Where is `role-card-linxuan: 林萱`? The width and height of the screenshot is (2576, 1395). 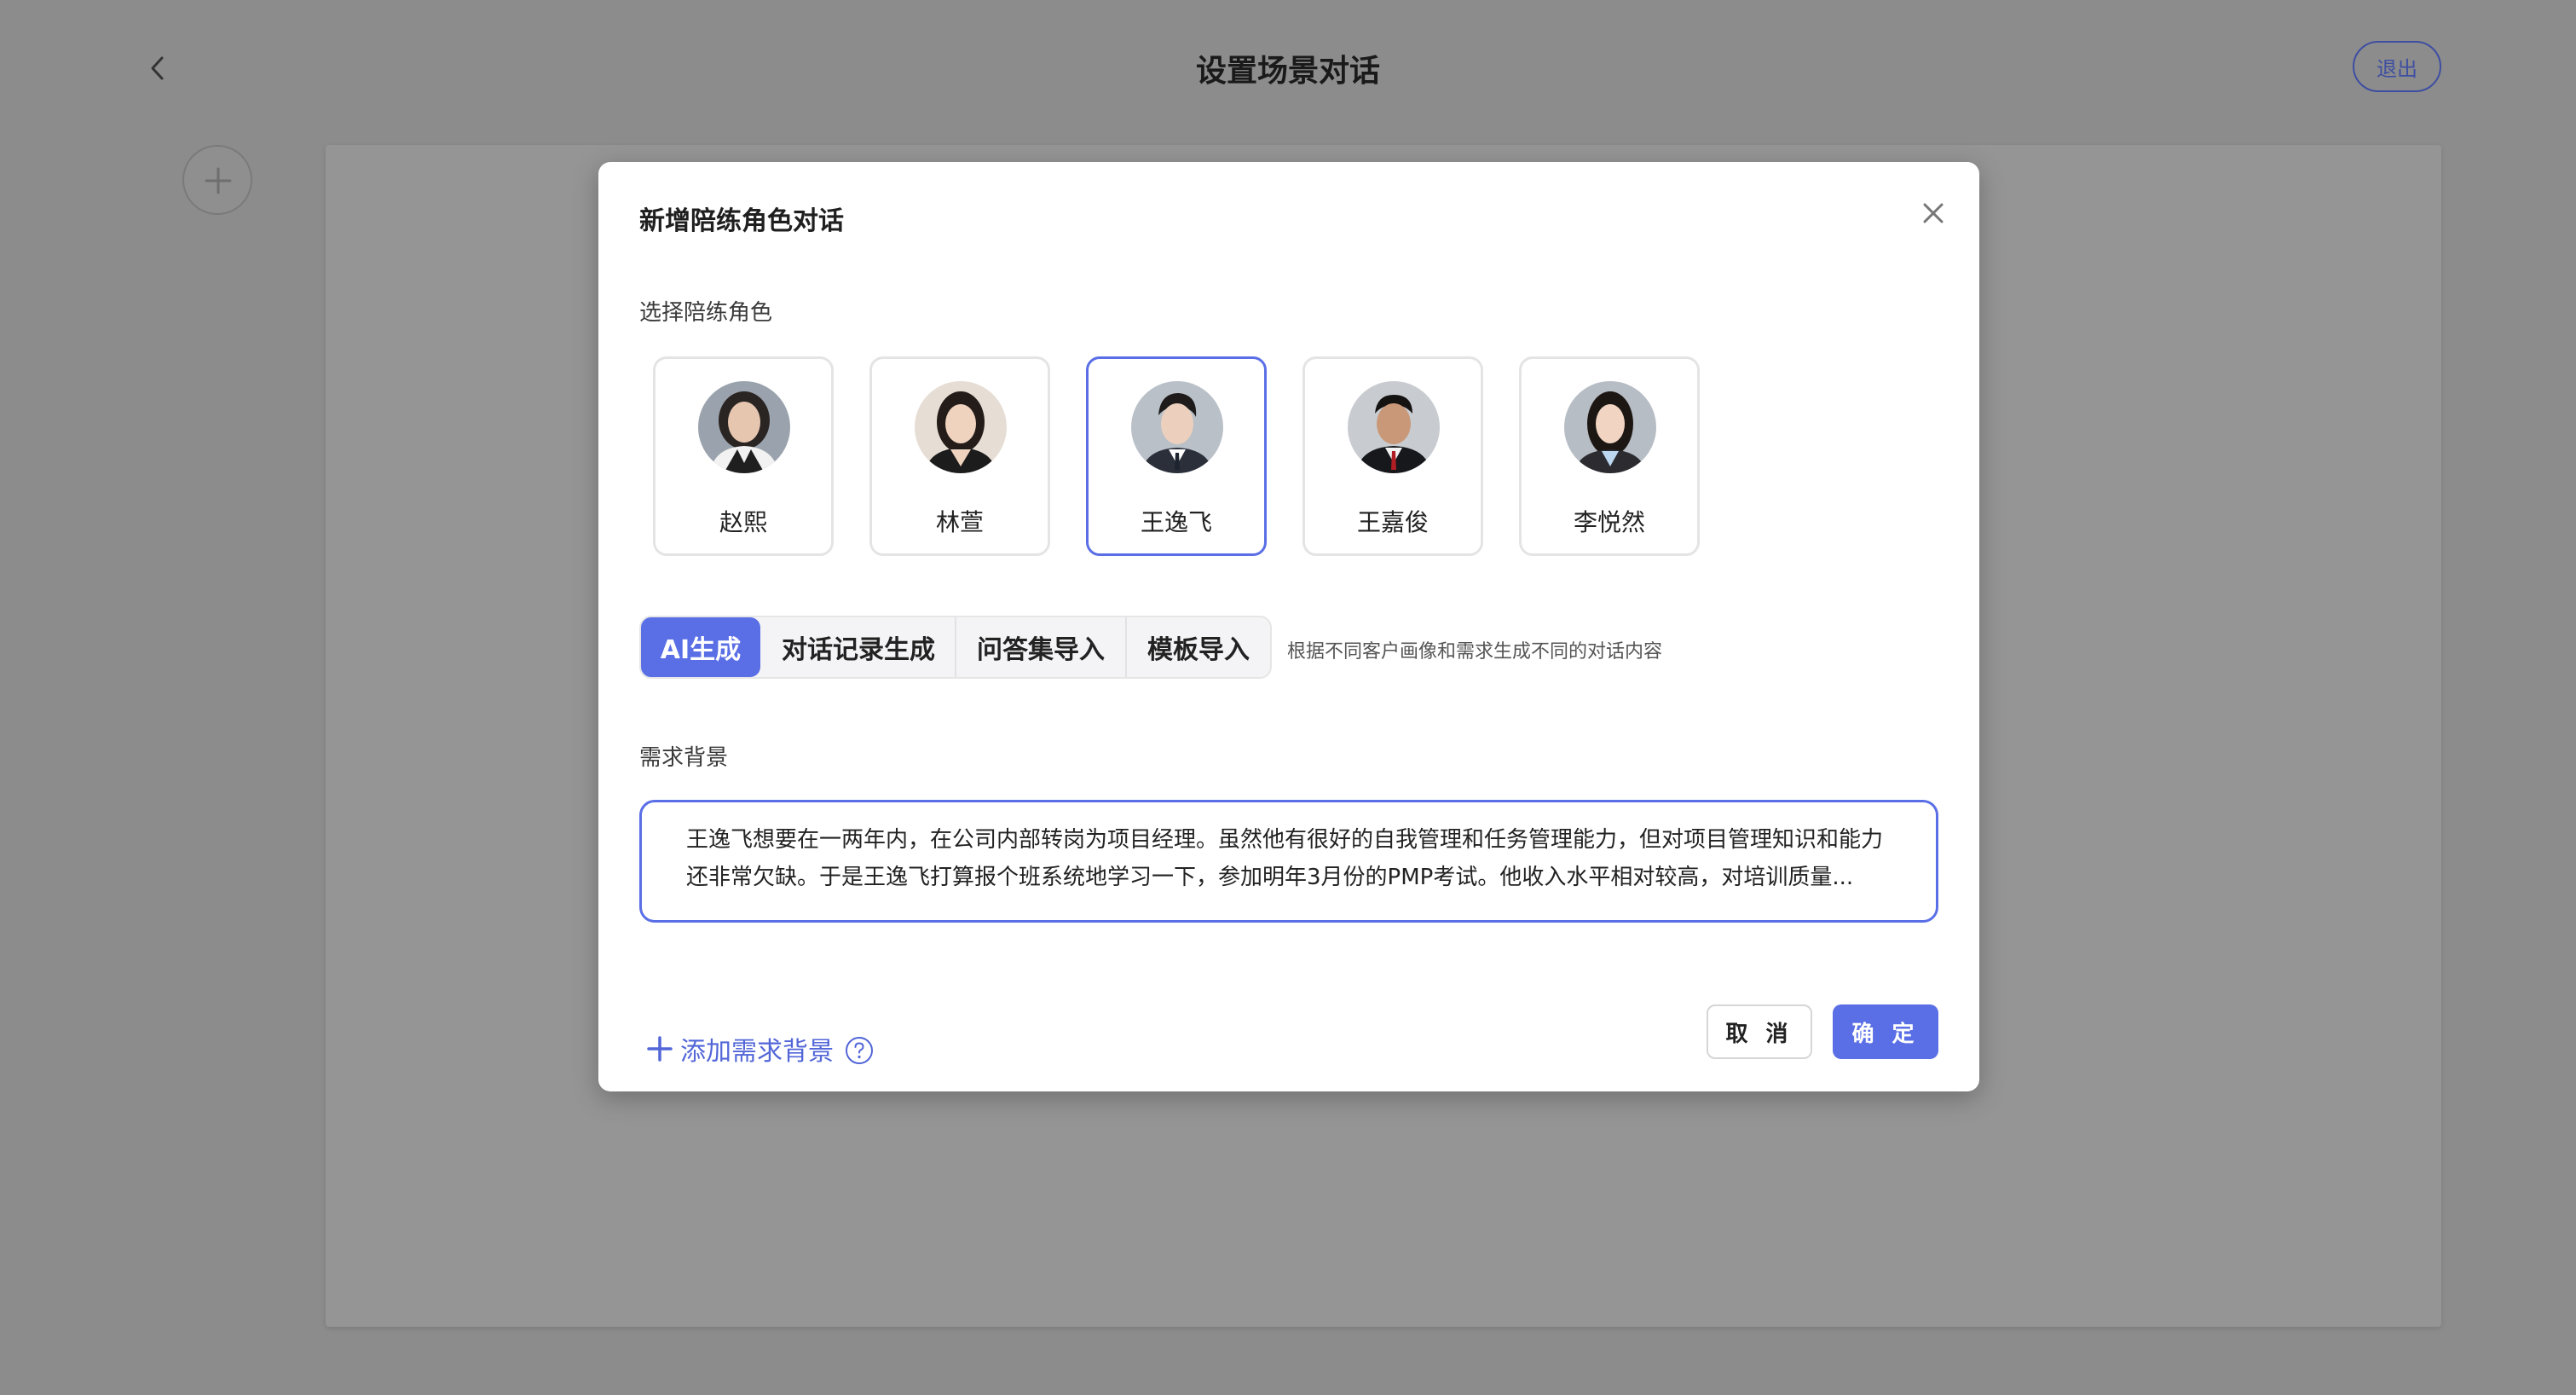 role-card-linxuan: 林萱 is located at coordinates (959, 456).